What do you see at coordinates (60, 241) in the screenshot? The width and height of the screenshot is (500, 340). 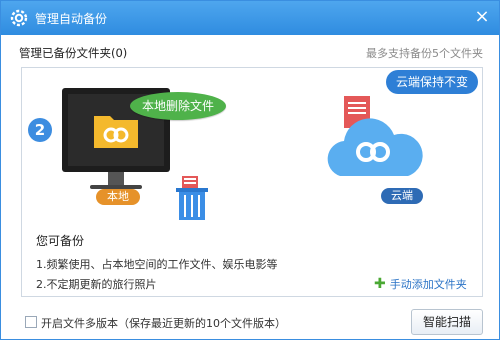 I see `suggestions-title: 您可备份` at bounding box center [60, 241].